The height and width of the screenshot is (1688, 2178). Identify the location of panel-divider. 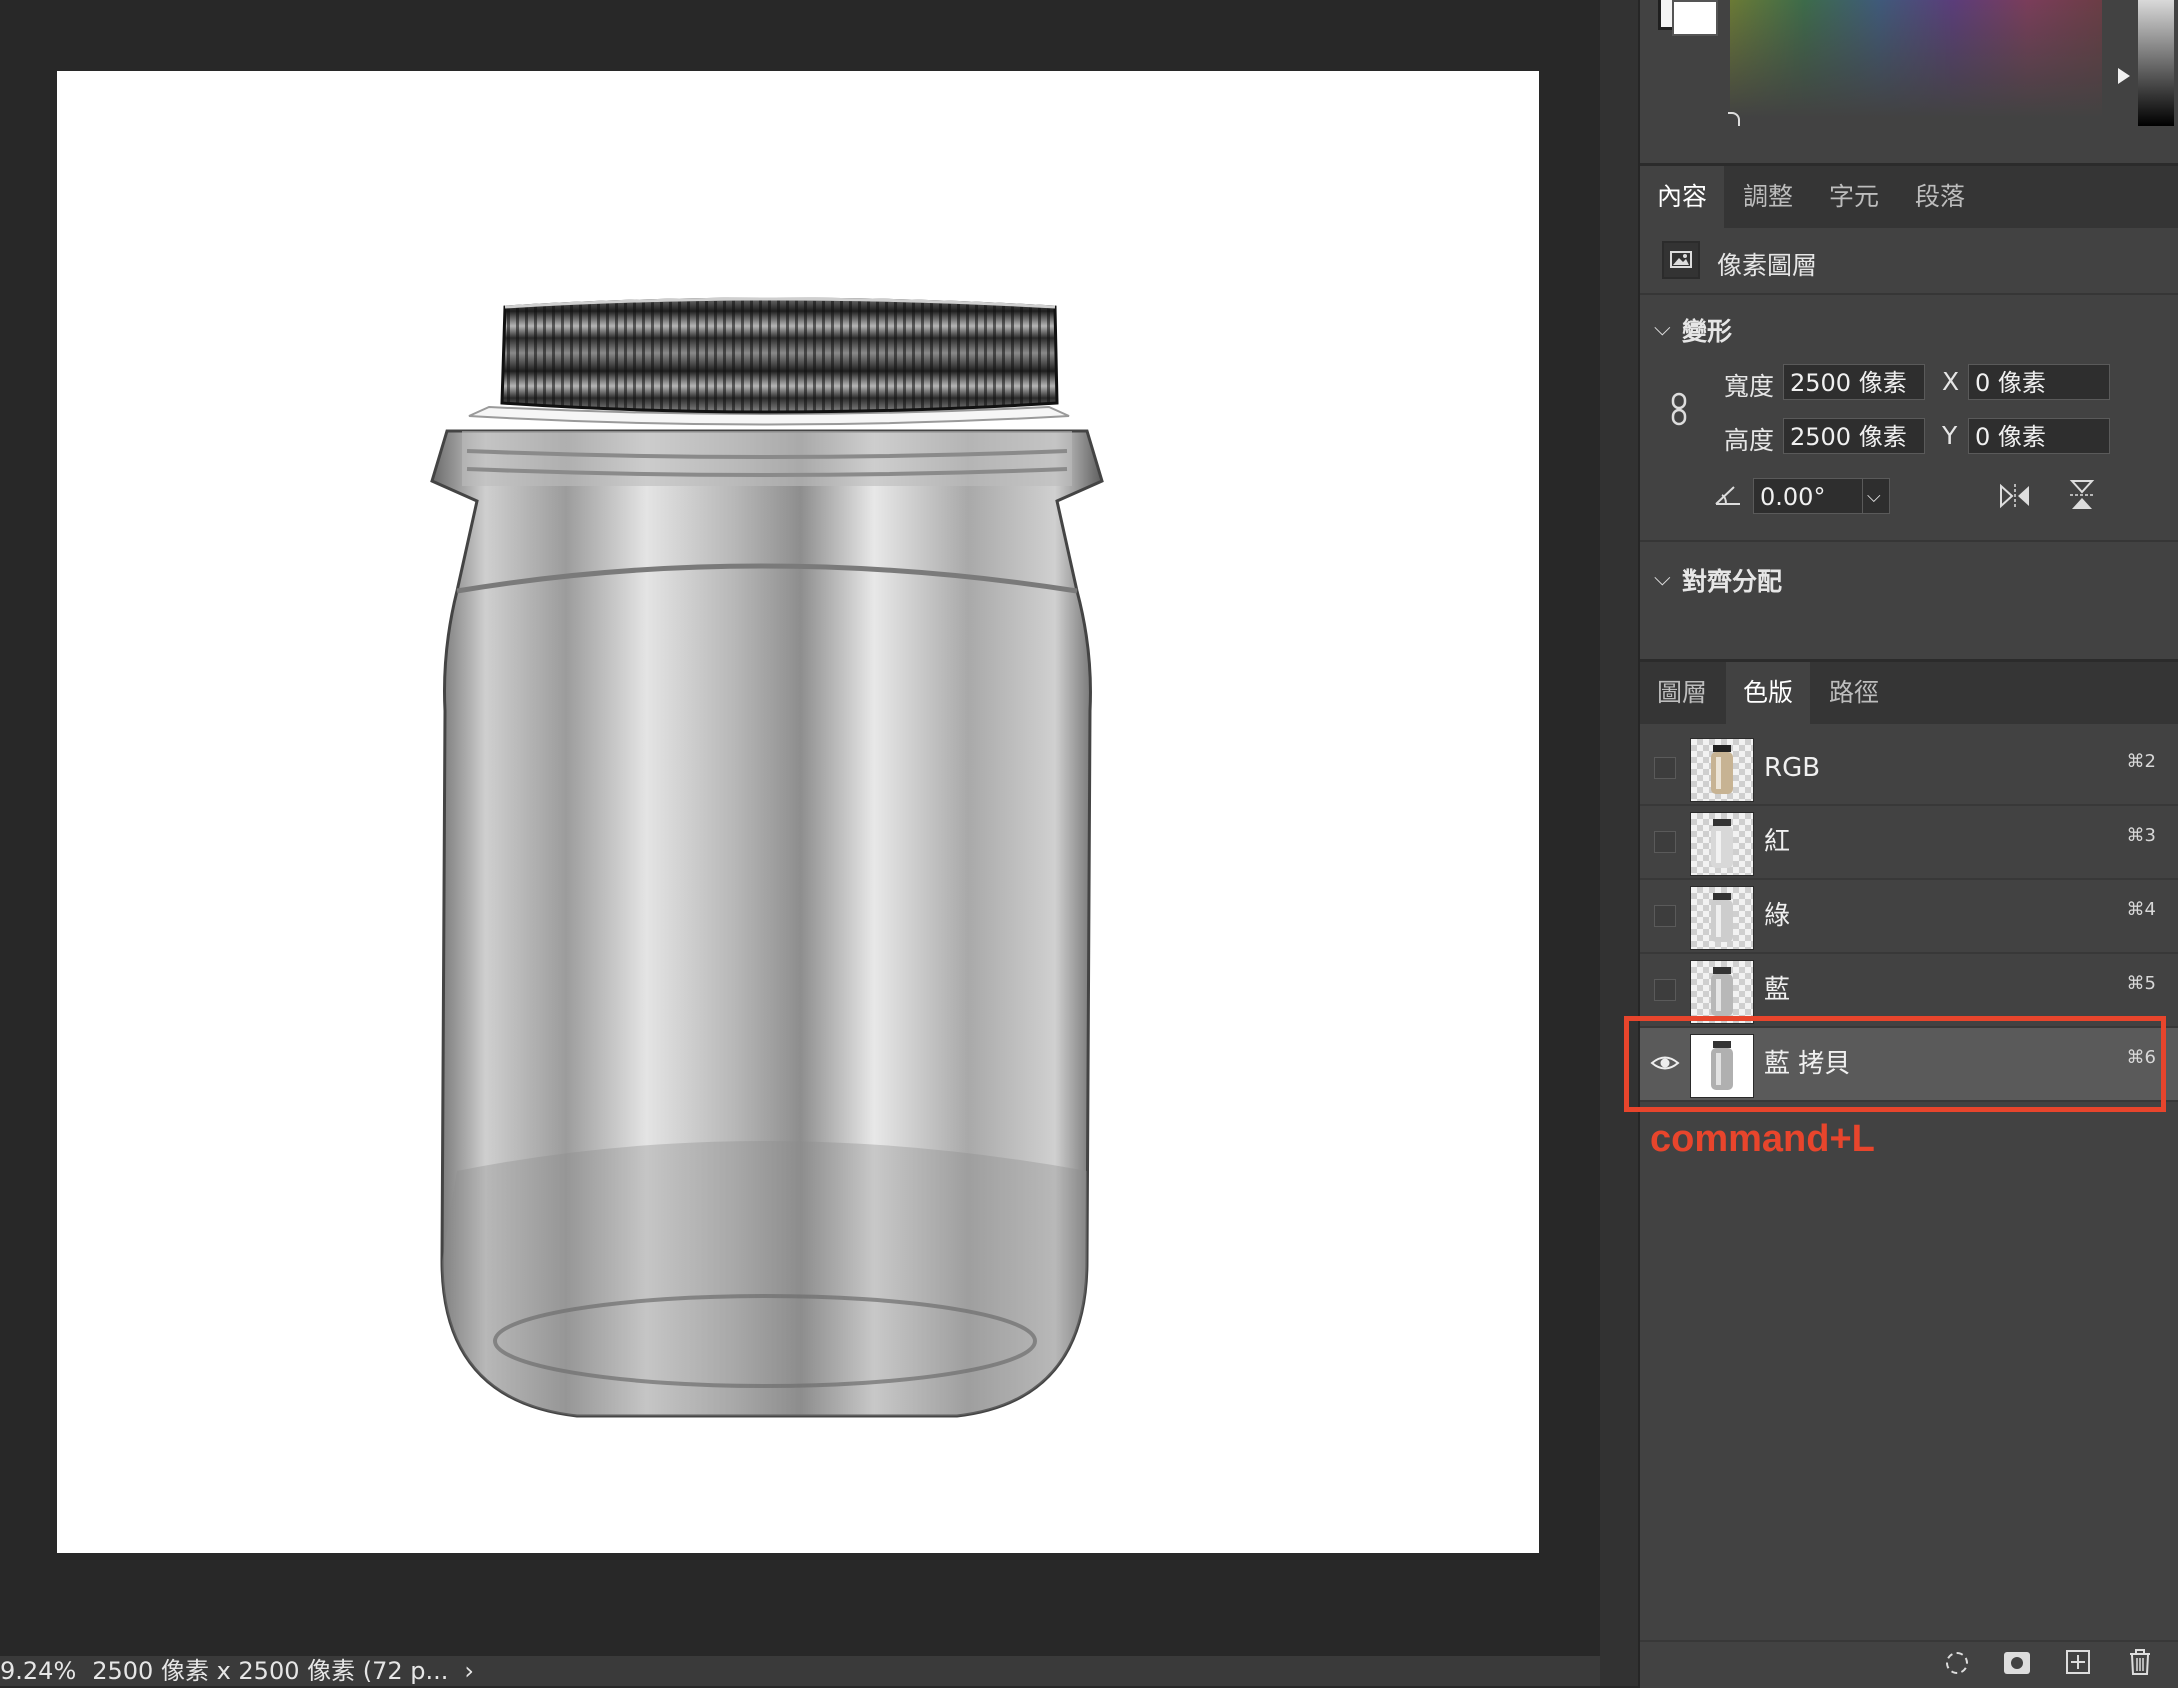
(1619, 843).